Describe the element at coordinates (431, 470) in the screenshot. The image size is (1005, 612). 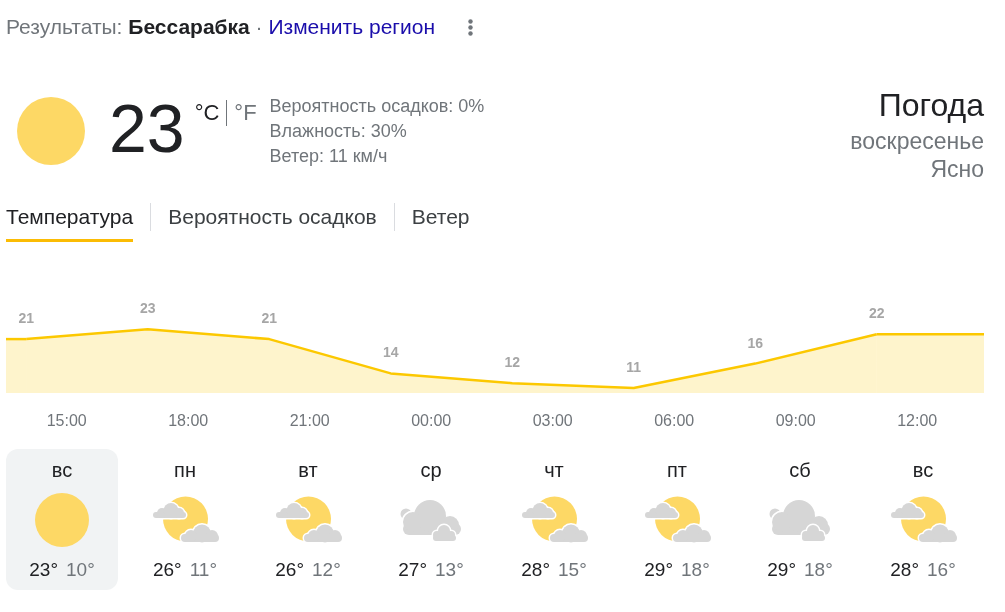
I see `day-name: ср` at that location.